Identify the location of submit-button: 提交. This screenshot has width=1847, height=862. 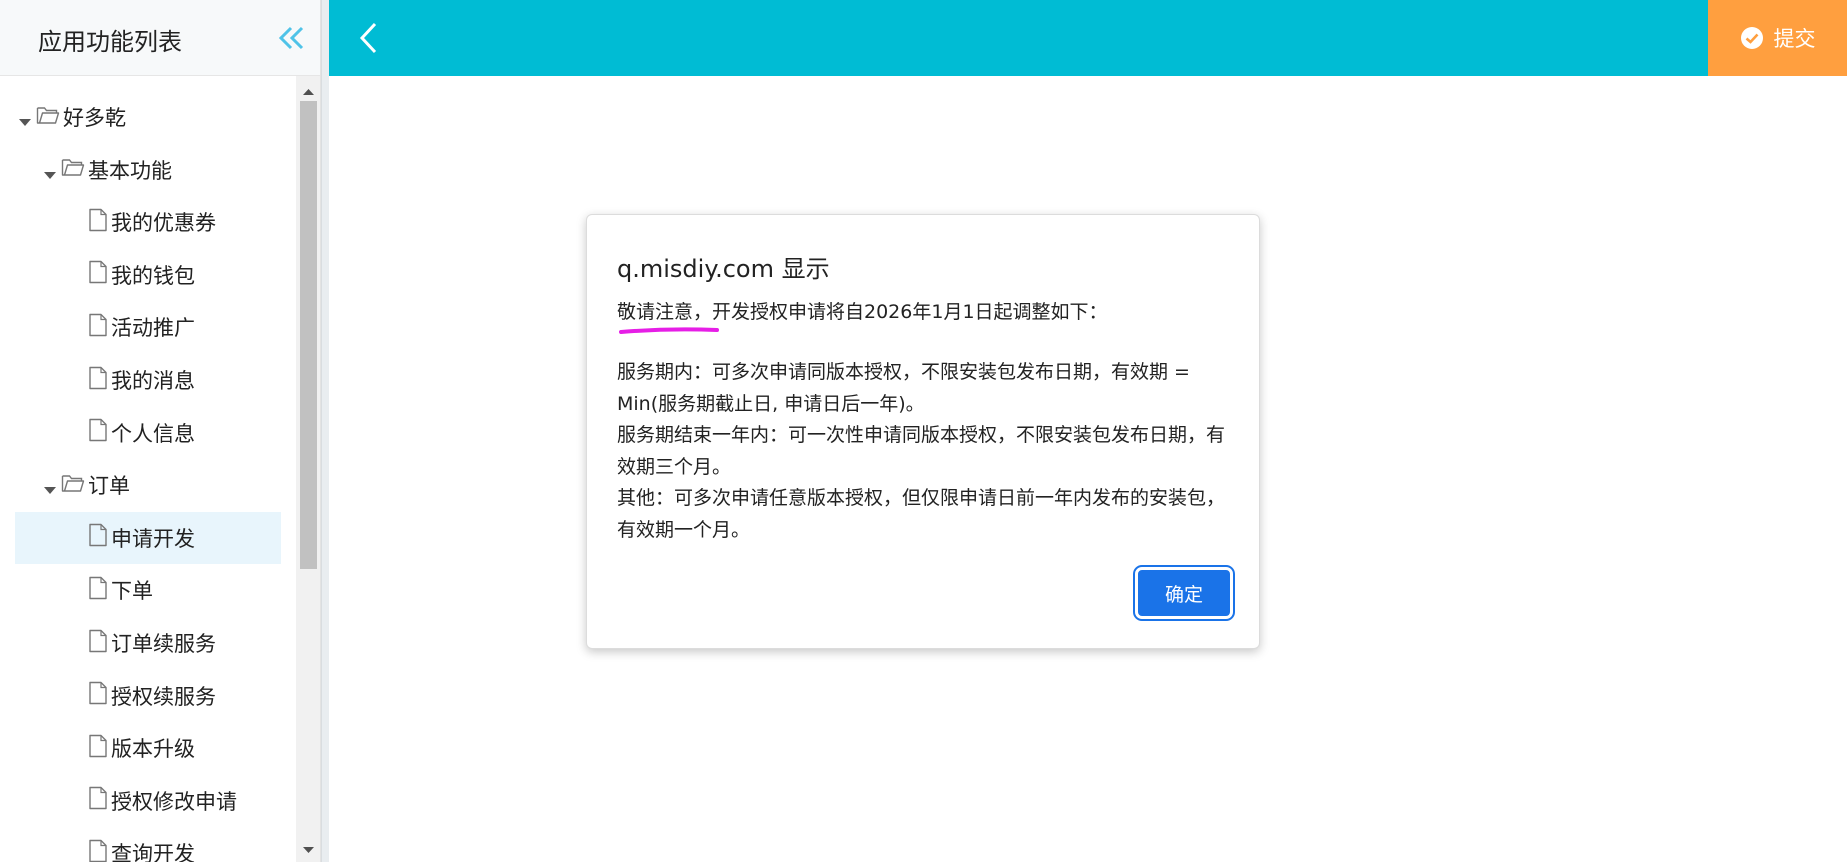
(1777, 38).